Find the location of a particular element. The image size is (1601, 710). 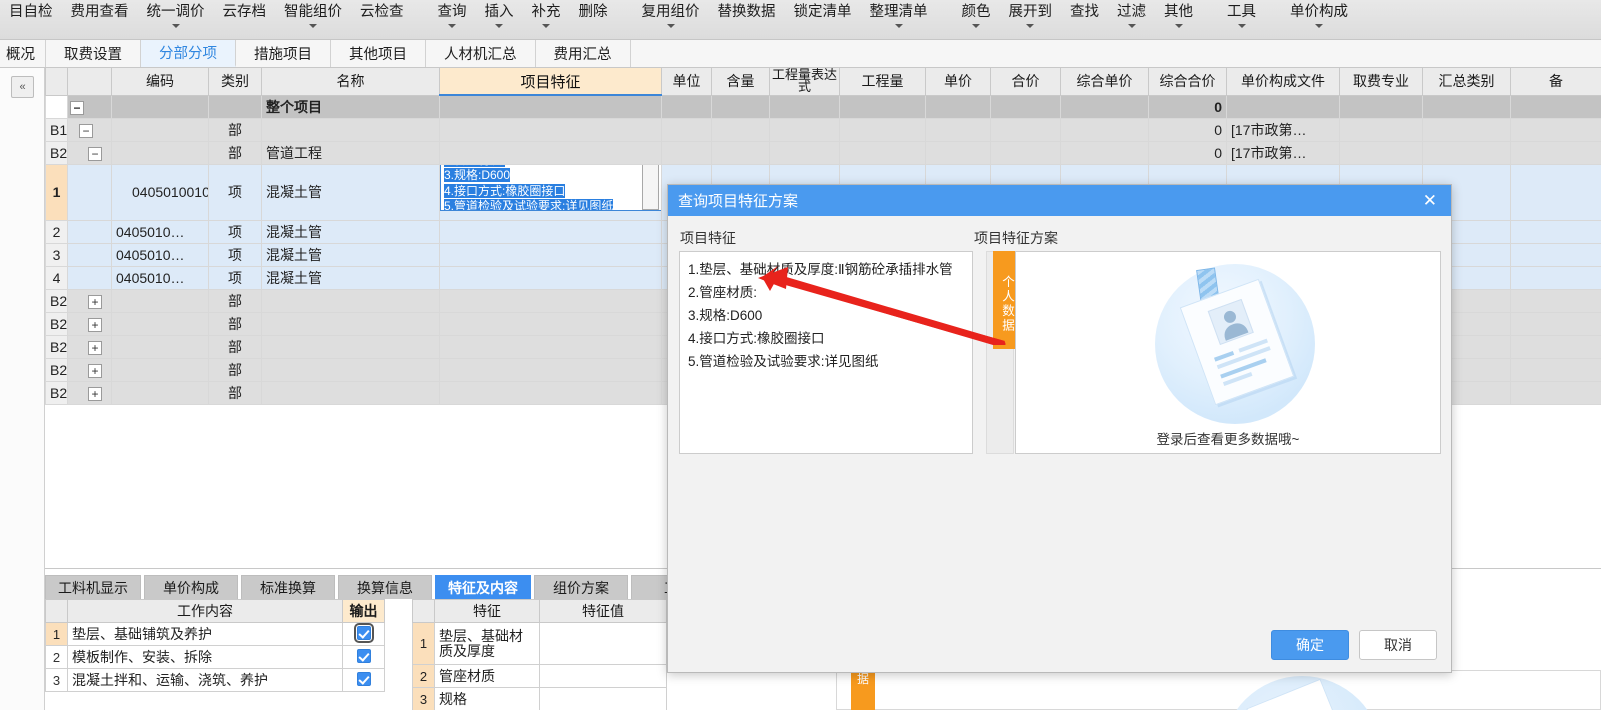

ribbon-item-20: 单价构成 is located at coordinates (1319, 14).